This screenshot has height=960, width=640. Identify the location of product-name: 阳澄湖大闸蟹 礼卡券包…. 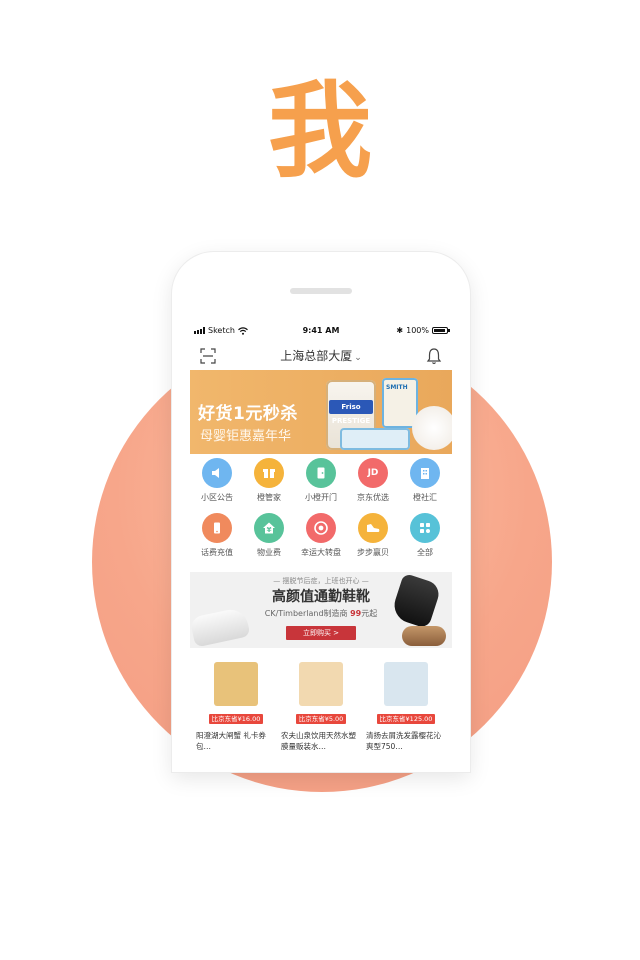
(231, 741).